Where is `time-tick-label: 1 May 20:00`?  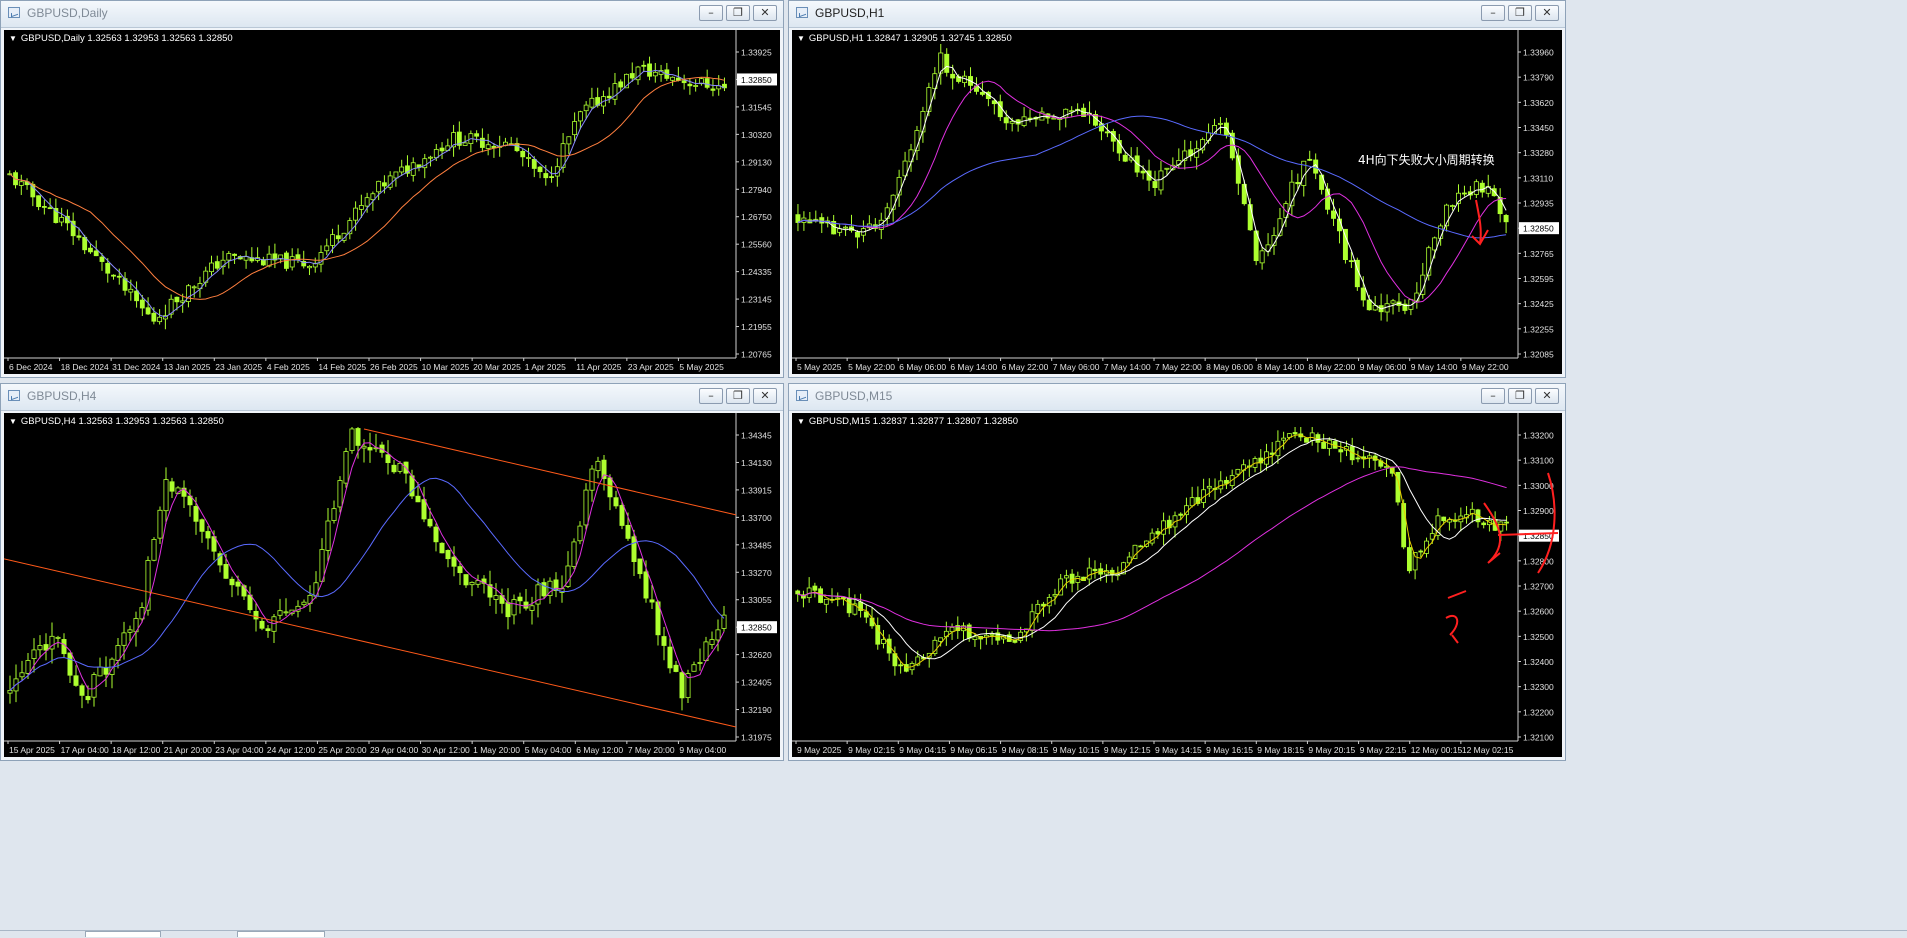 time-tick-label: 1 May 20:00 is located at coordinates (496, 750).